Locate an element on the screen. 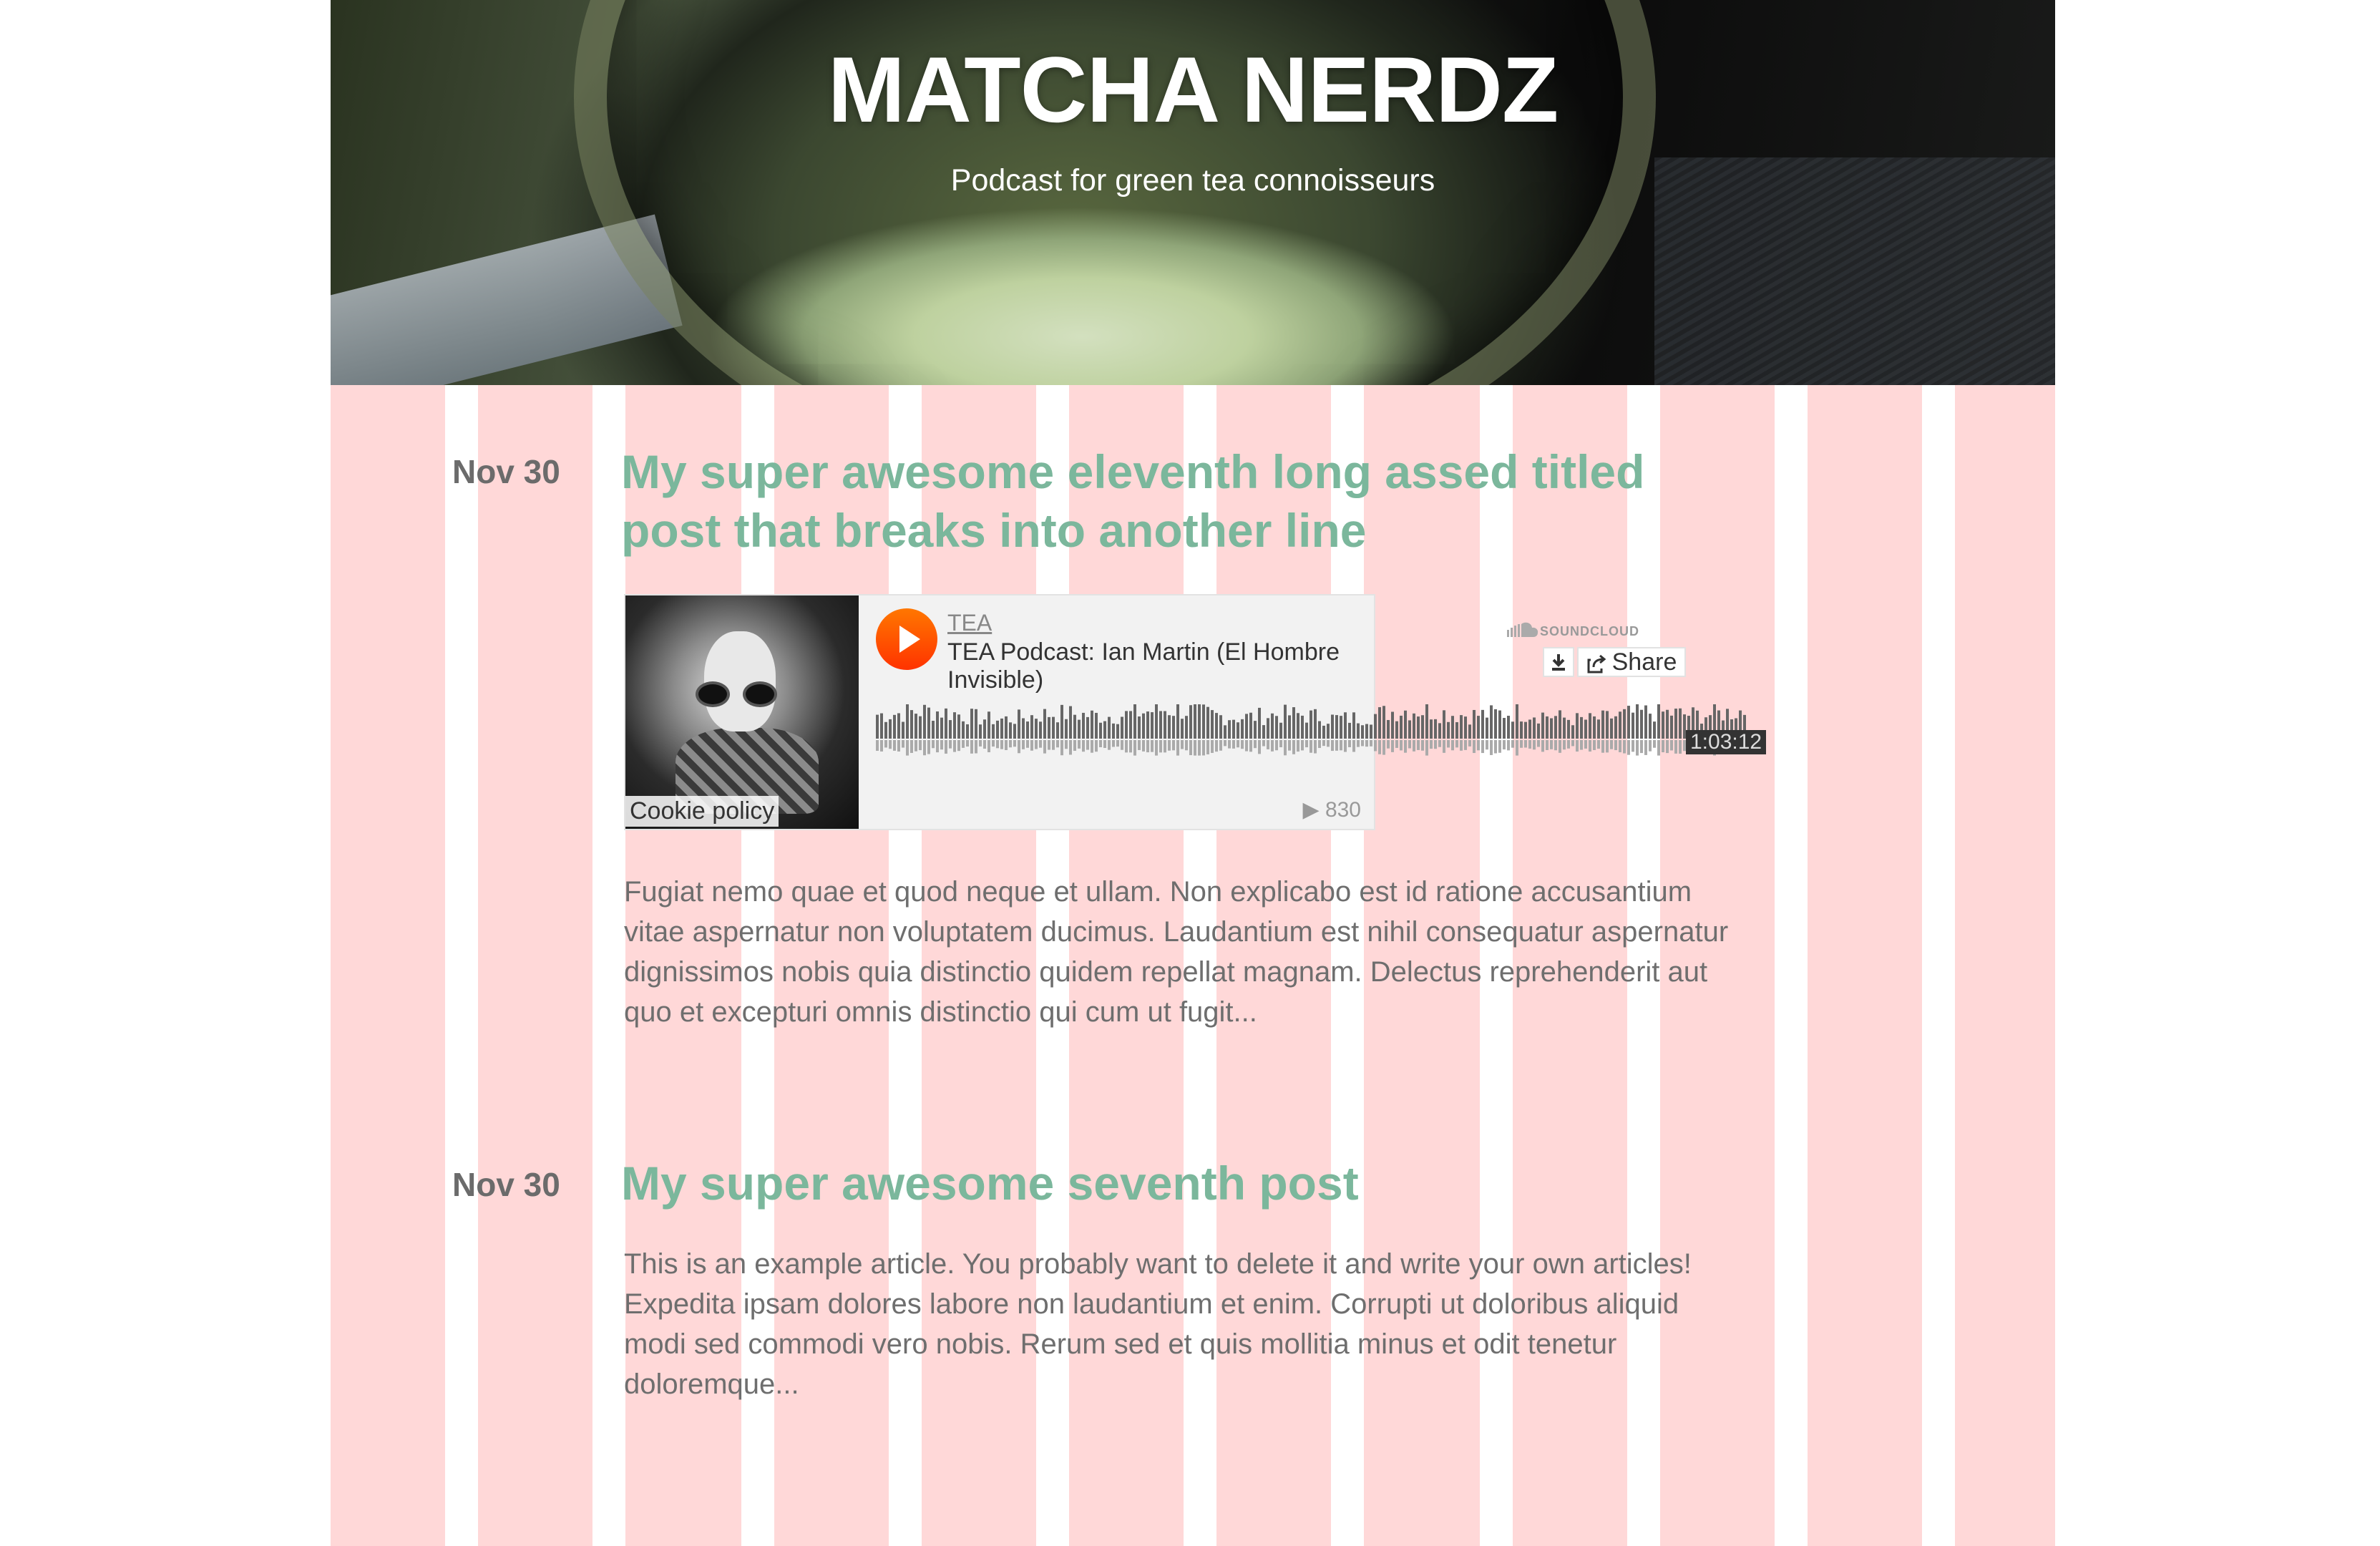 The width and height of the screenshot is (2380, 1546). cookie-policy-link: Cookie policy is located at coordinates (702, 811).